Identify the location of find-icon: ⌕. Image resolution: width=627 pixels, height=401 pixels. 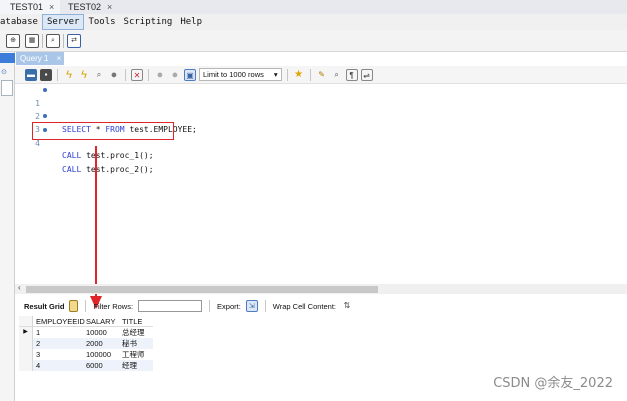
(337, 75).